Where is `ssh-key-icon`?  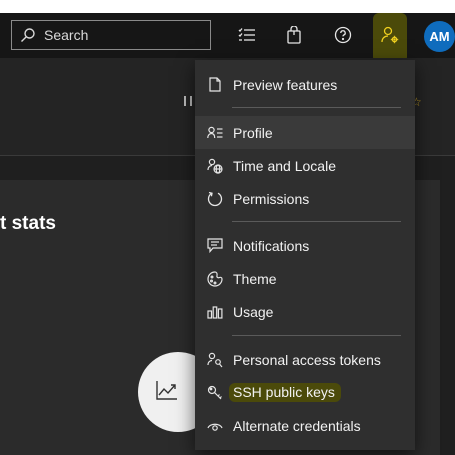 ssh-key-icon is located at coordinates (215, 393).